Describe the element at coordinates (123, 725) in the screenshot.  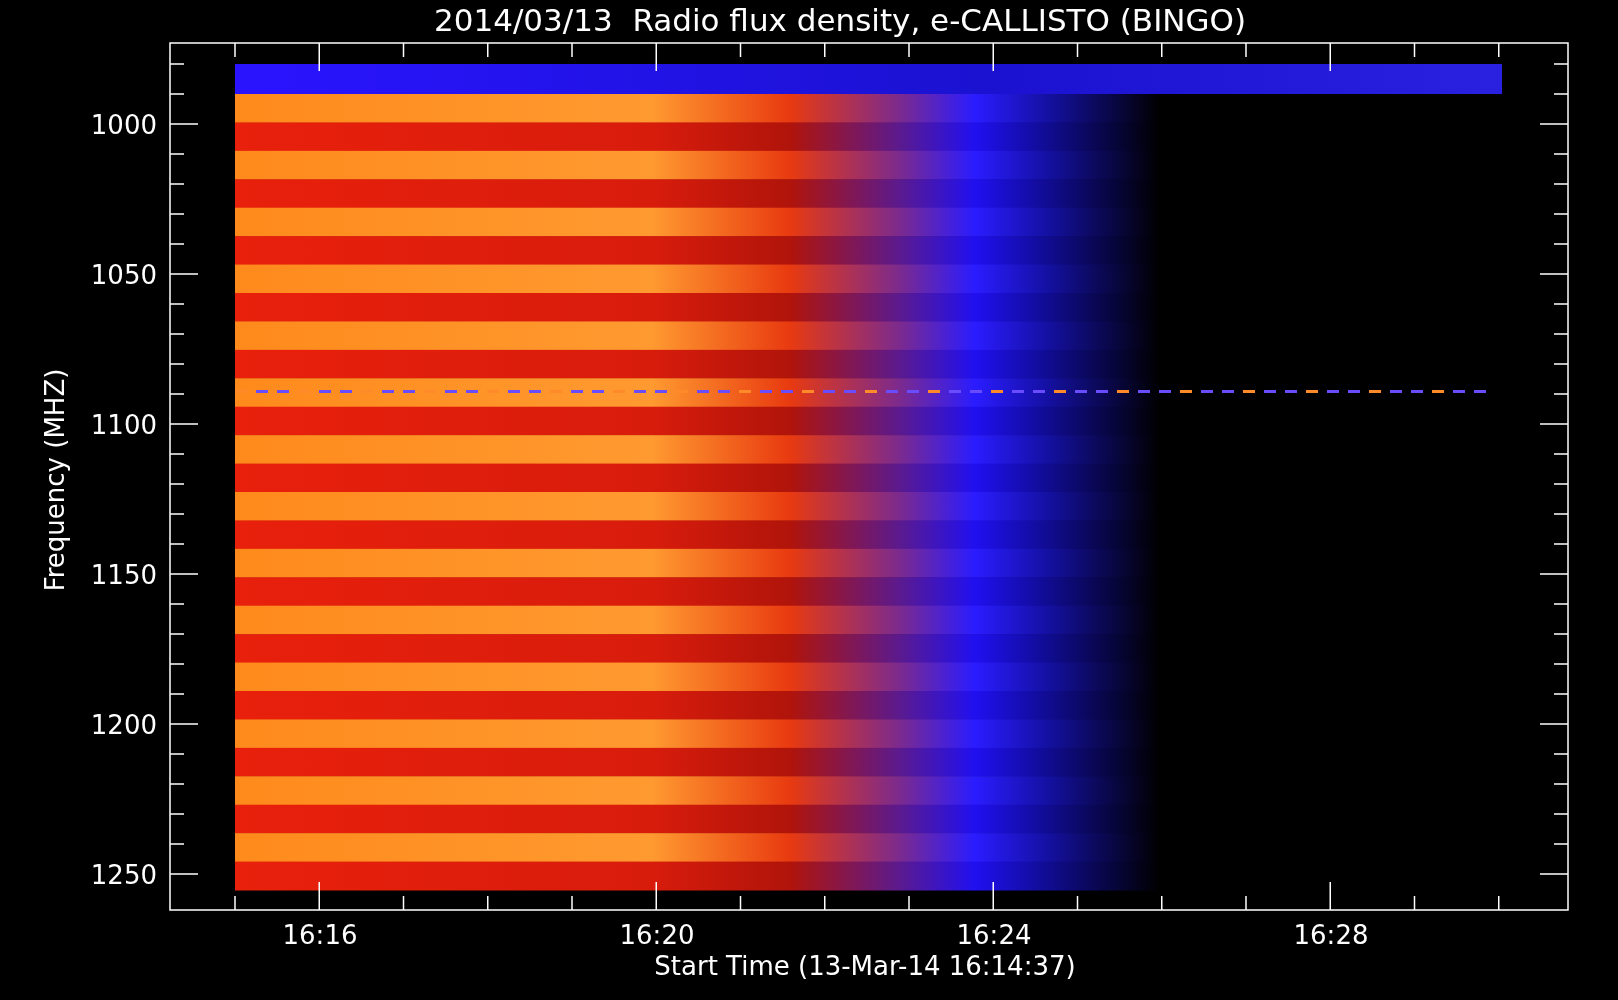
I see `tick-label: 1200` at that location.